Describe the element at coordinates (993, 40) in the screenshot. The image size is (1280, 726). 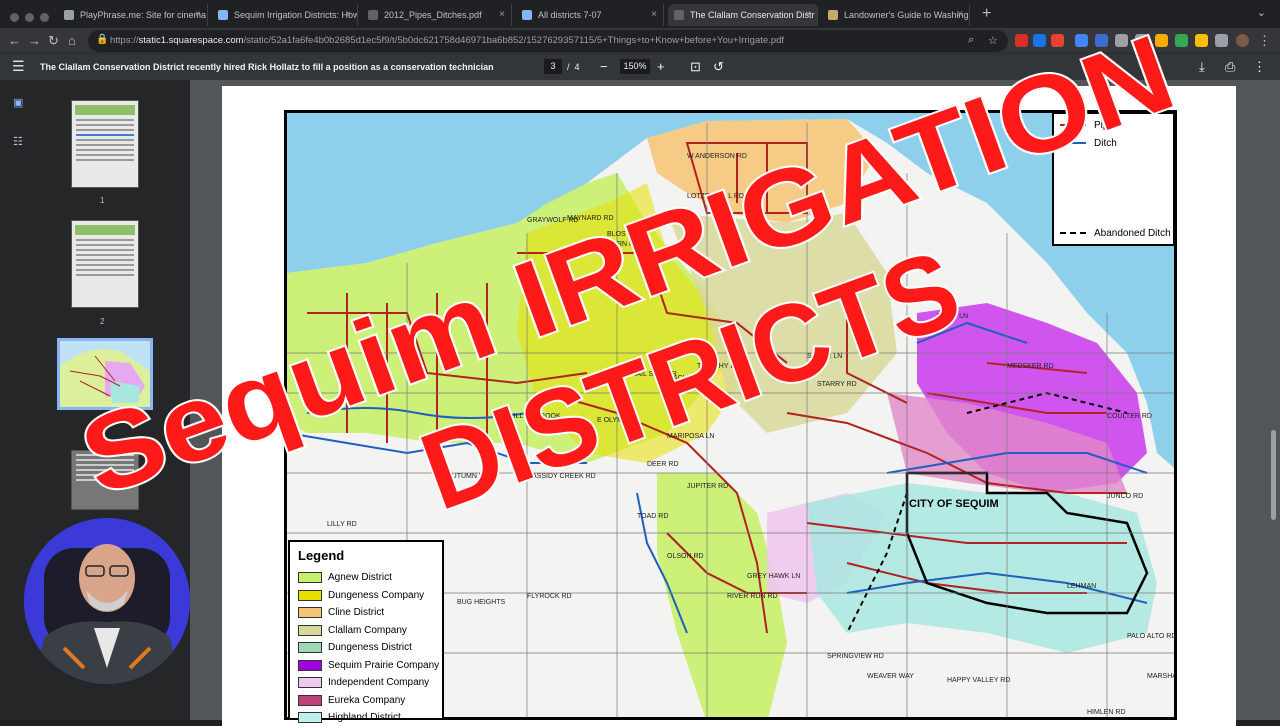
I see `bookmark-star-icon: ☆` at that location.